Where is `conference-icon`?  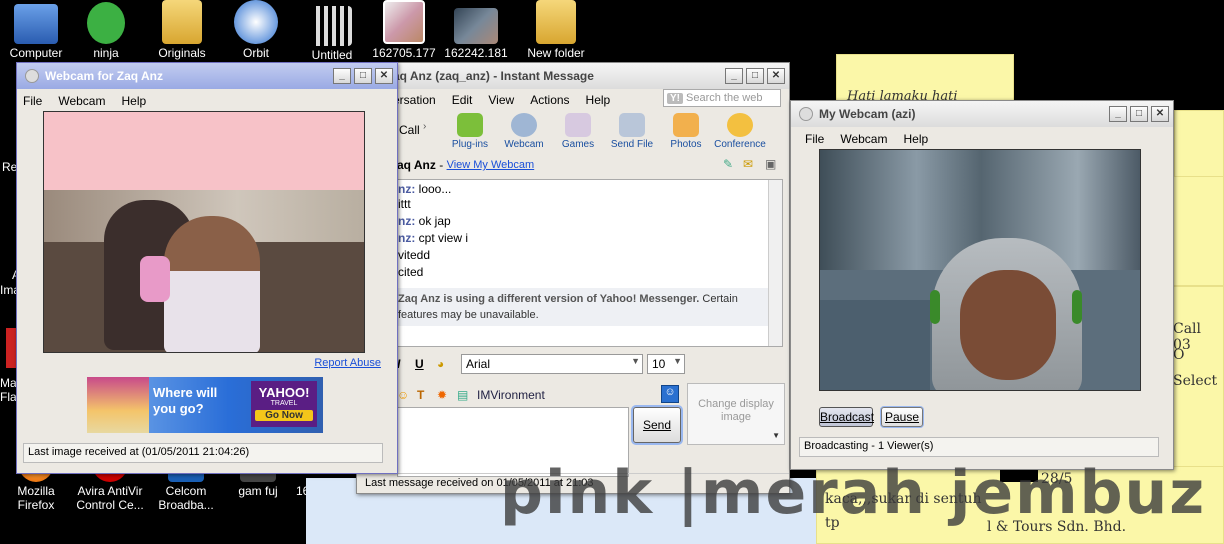
conference-icon is located at coordinates (740, 125).